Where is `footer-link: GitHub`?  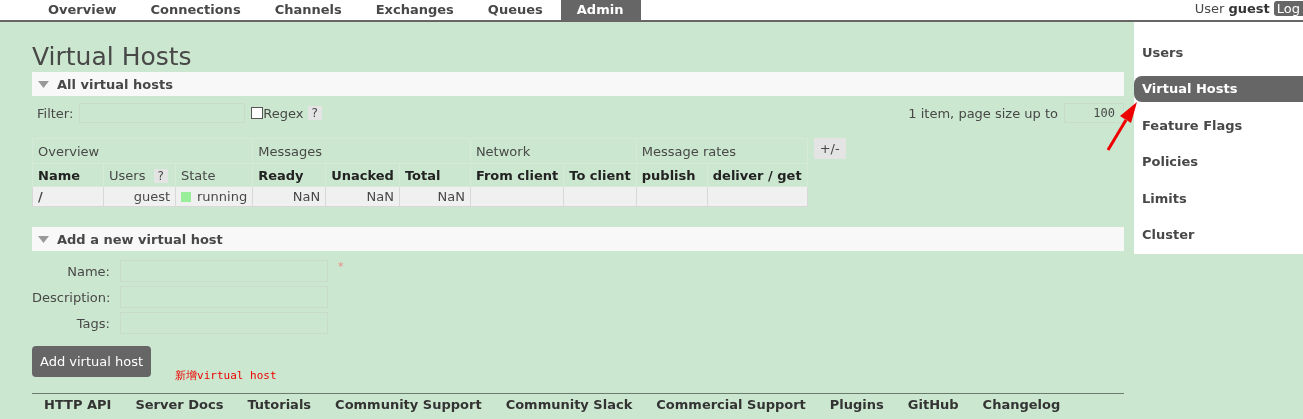 footer-link: GitHub is located at coordinates (939, 403).